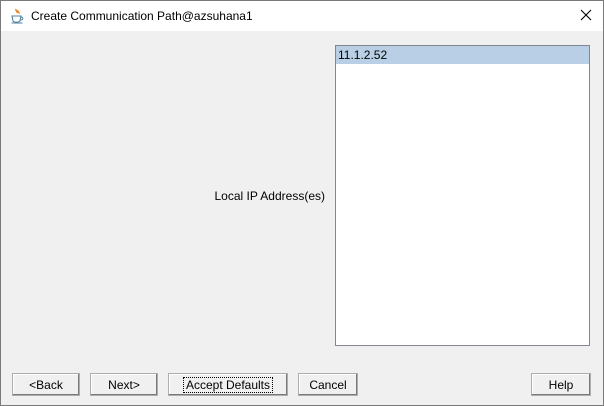 The image size is (604, 406). I want to click on back-button-label: <Back, so click(46, 384).